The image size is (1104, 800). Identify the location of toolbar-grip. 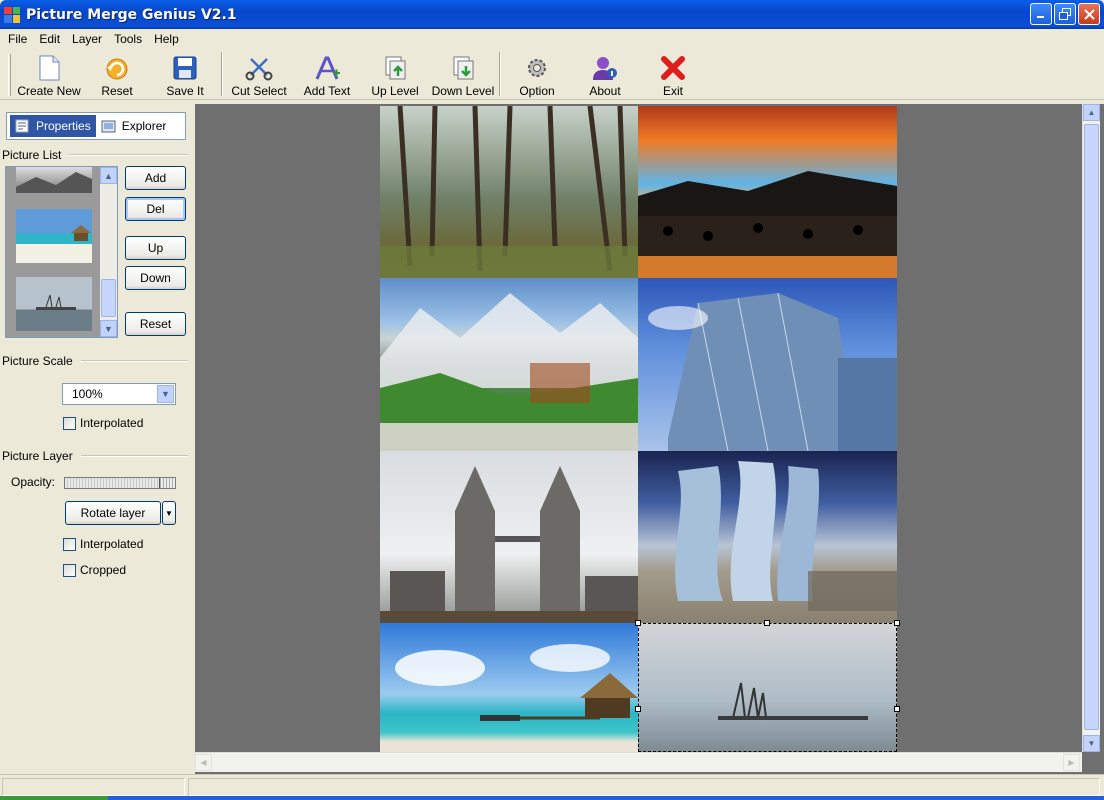
(9, 75).